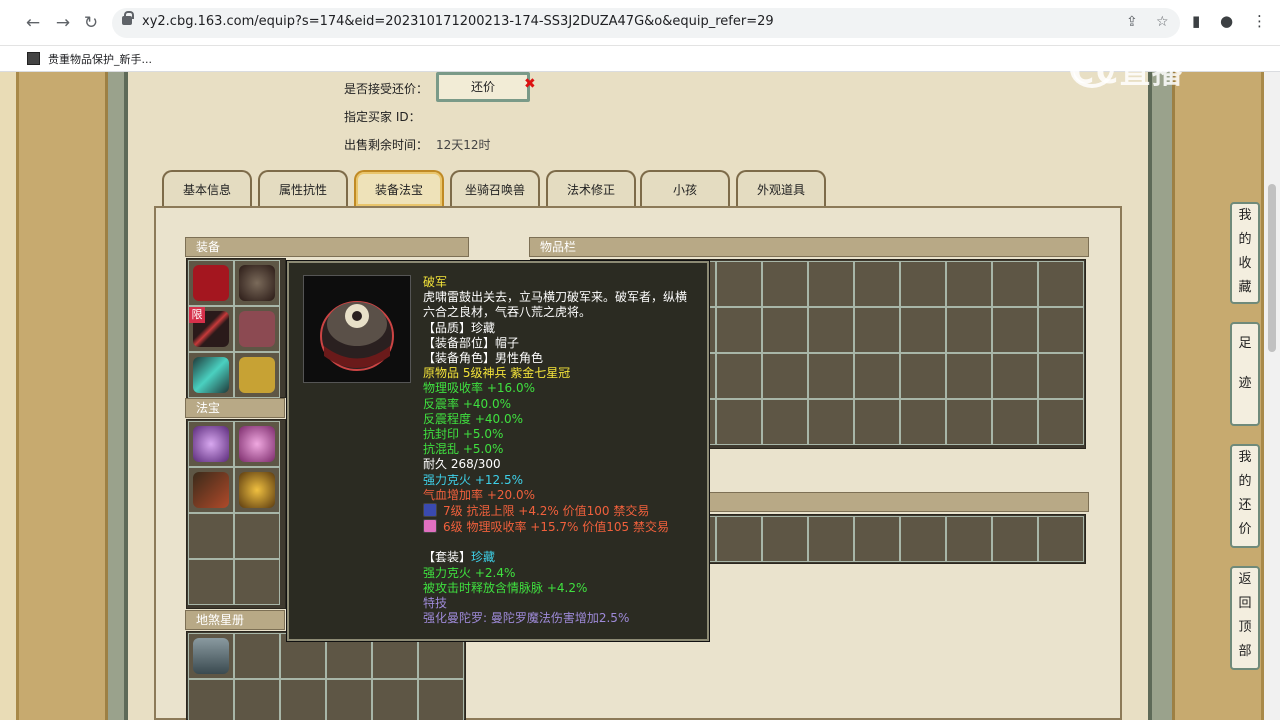 Image resolution: width=1280 pixels, height=720 pixels. Describe the element at coordinates (505, 587) in the screenshot. I see `set-attr: 被攻击时释放含情脉脉 +4.2%` at that location.